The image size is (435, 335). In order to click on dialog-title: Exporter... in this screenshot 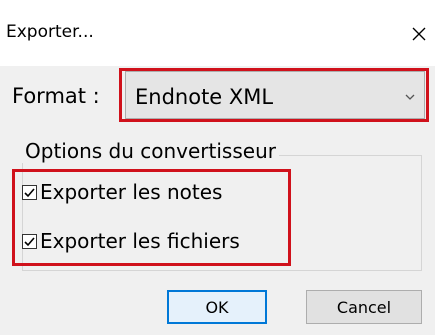, I will do `click(50, 32)`.